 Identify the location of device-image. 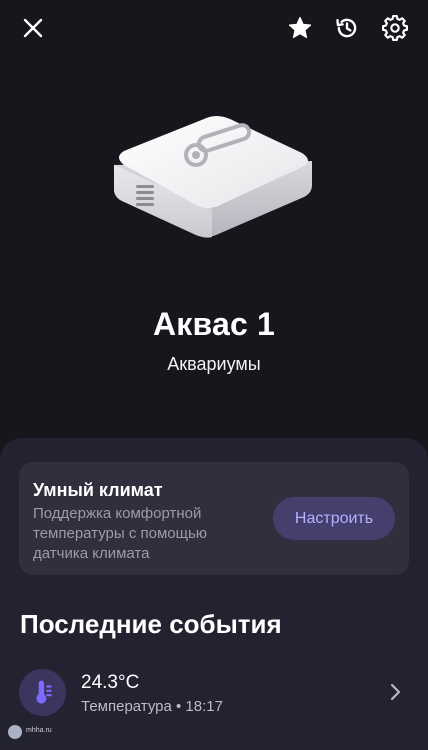
(213, 177).